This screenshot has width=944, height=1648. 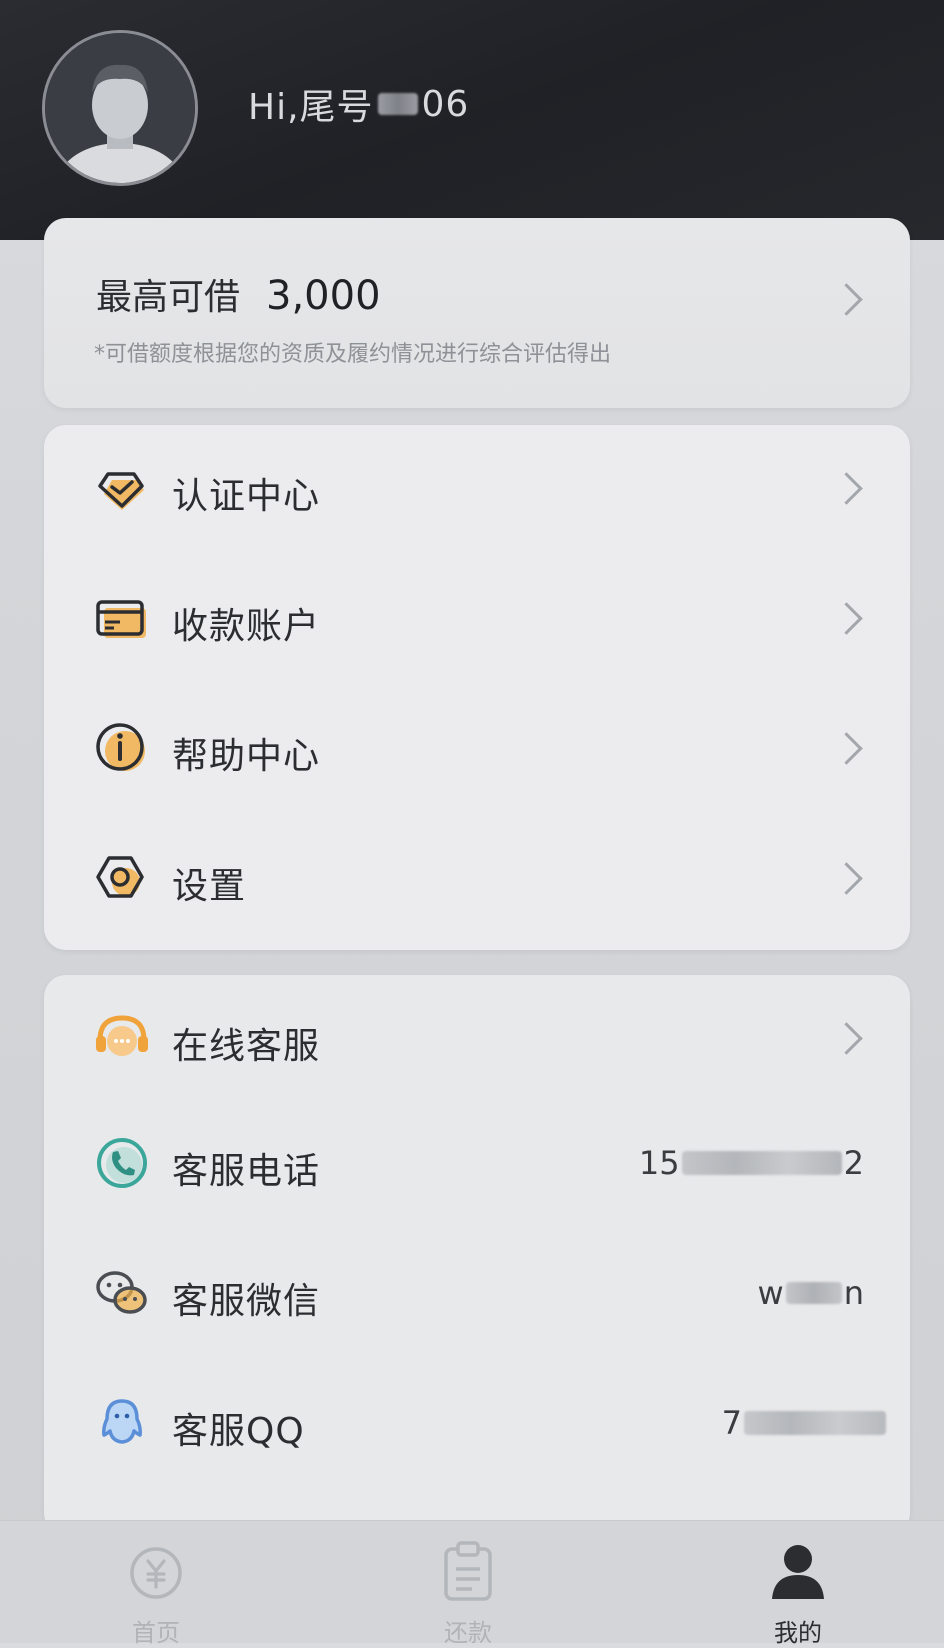 What do you see at coordinates (238, 1431) in the screenshot?
I see `service-qq-label: 客服QQ` at bounding box center [238, 1431].